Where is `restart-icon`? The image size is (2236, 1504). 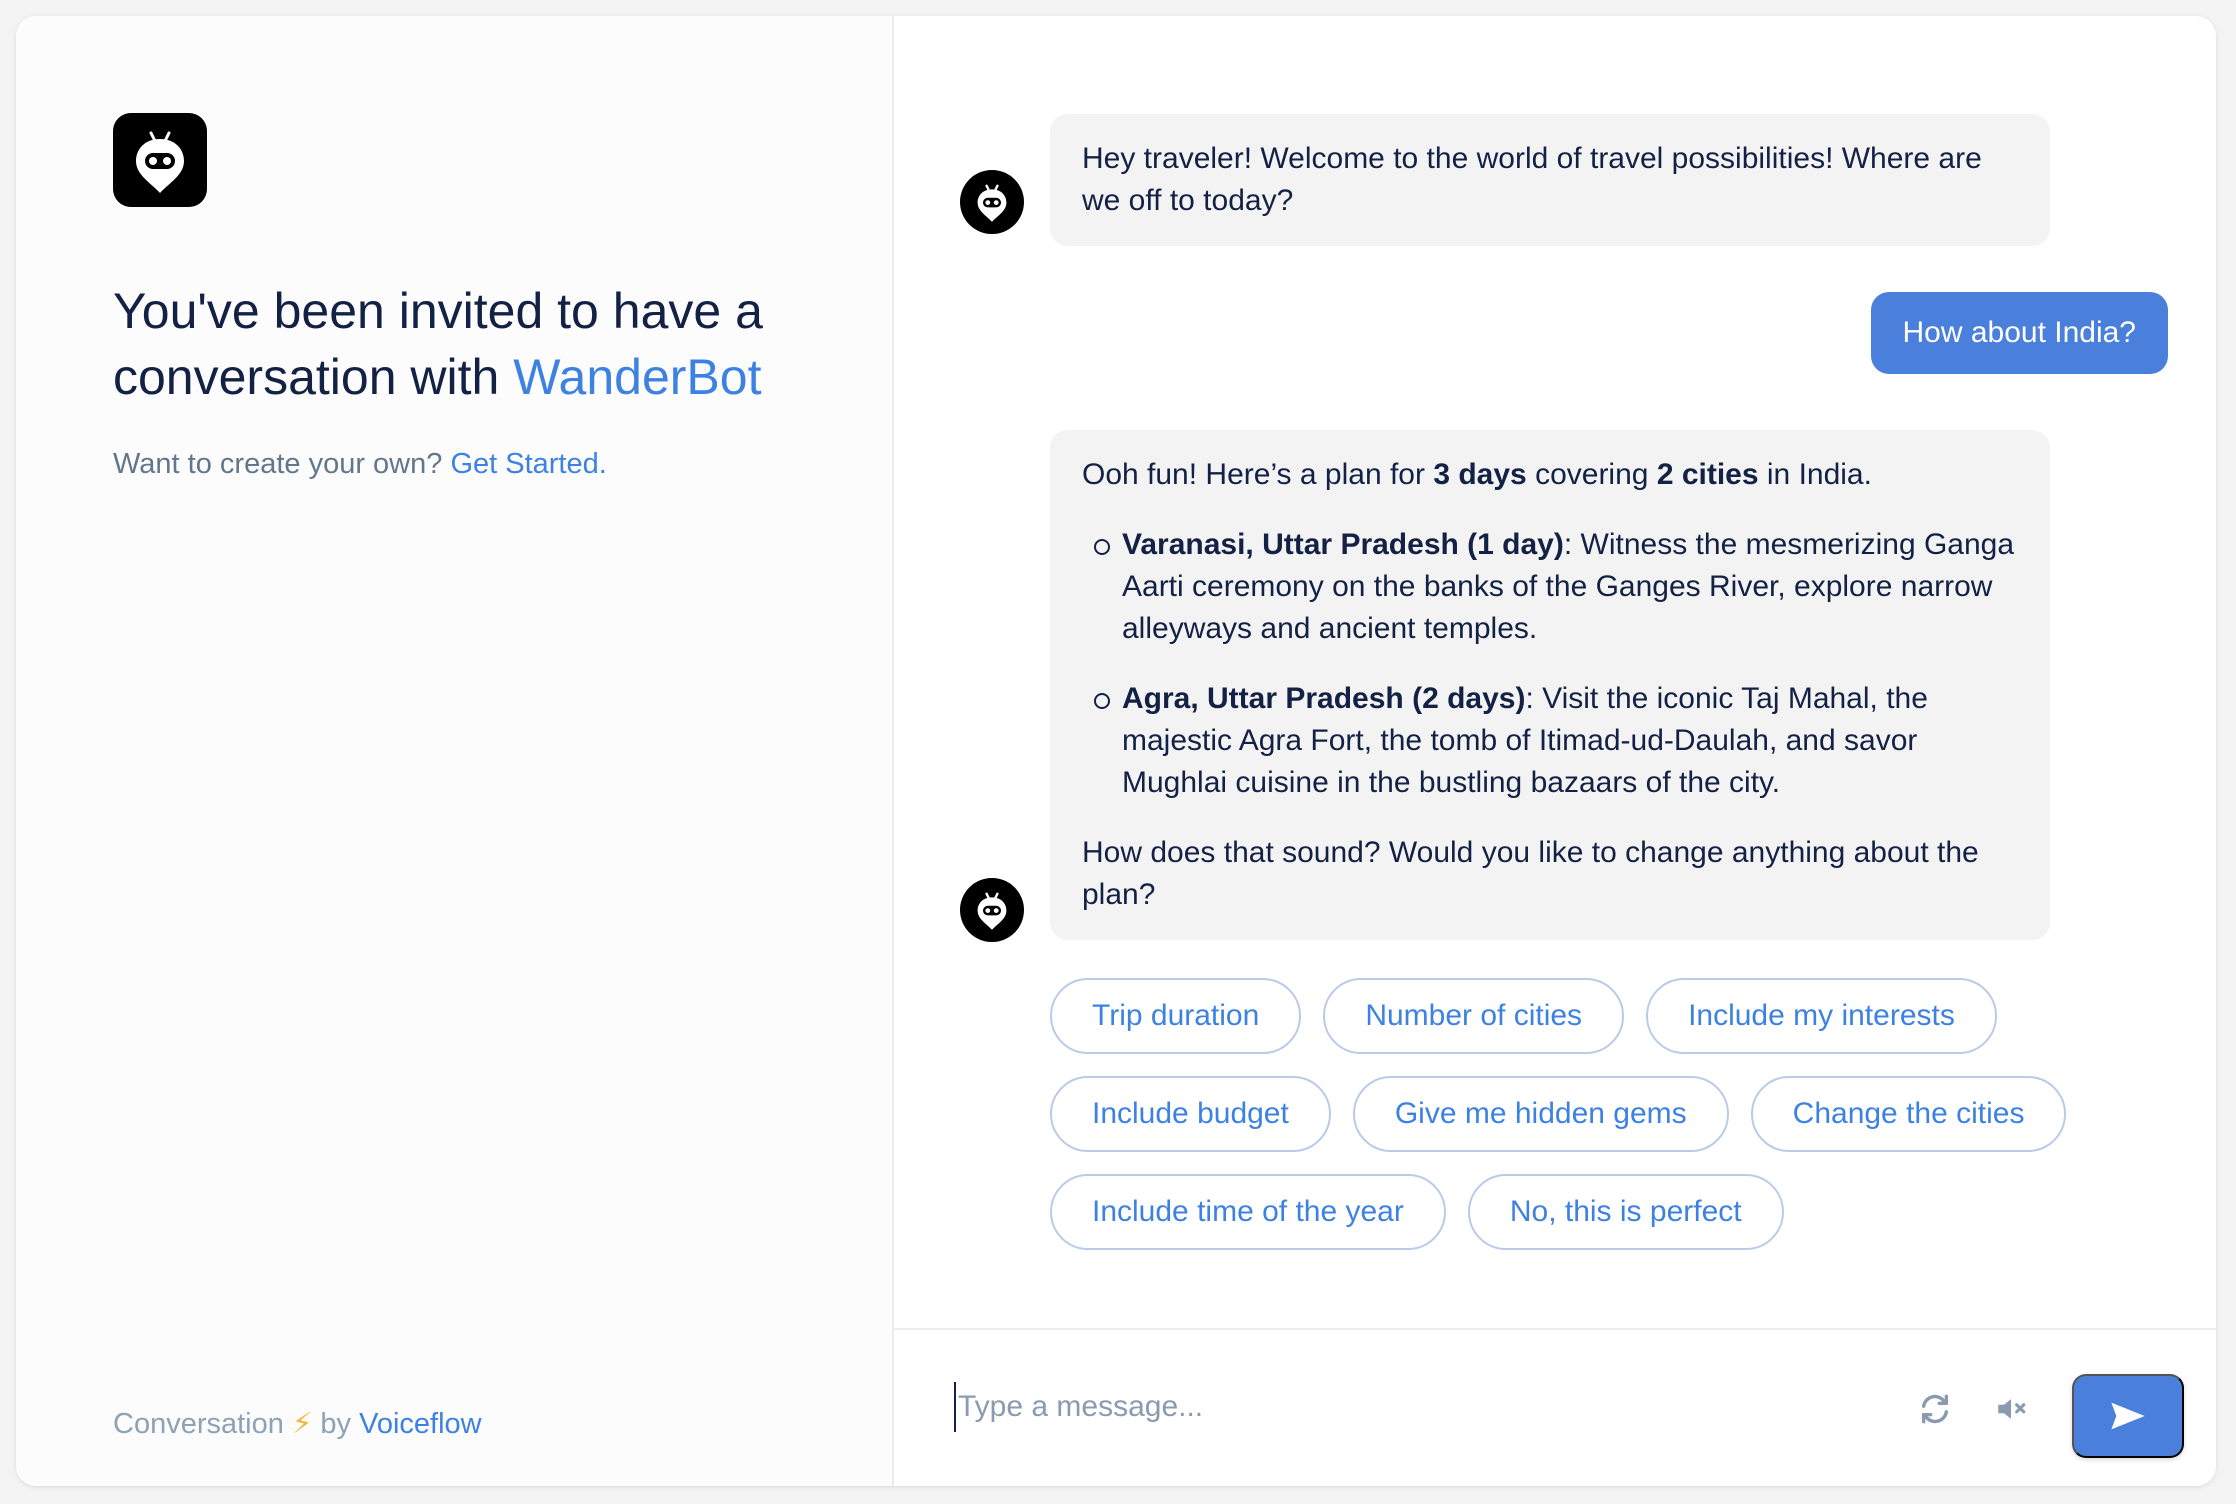 restart-icon is located at coordinates (1935, 1409).